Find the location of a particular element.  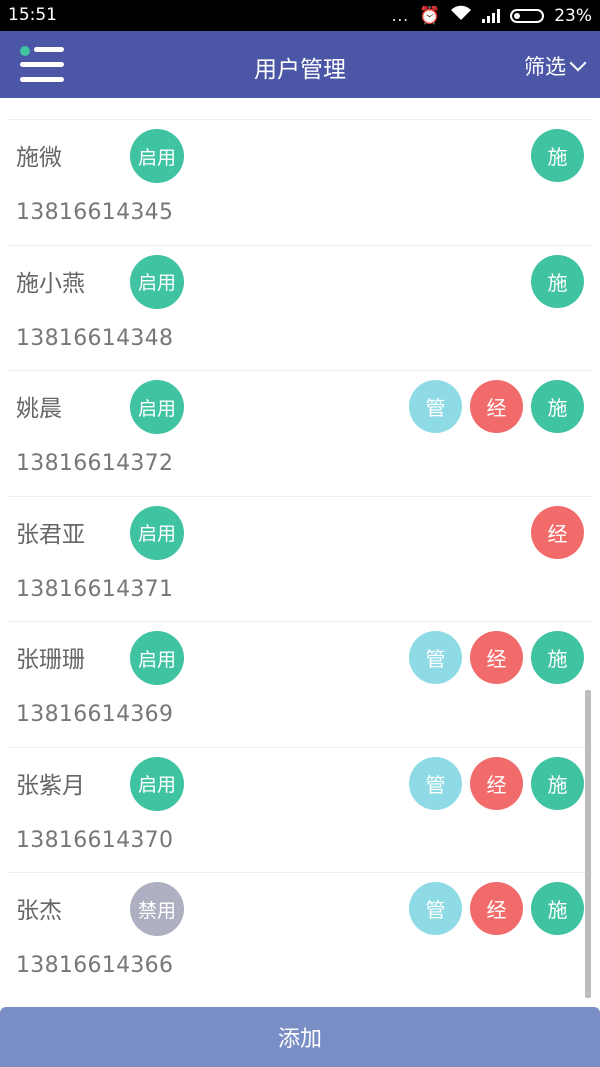

user-name: 施小燕 is located at coordinates (50, 283).